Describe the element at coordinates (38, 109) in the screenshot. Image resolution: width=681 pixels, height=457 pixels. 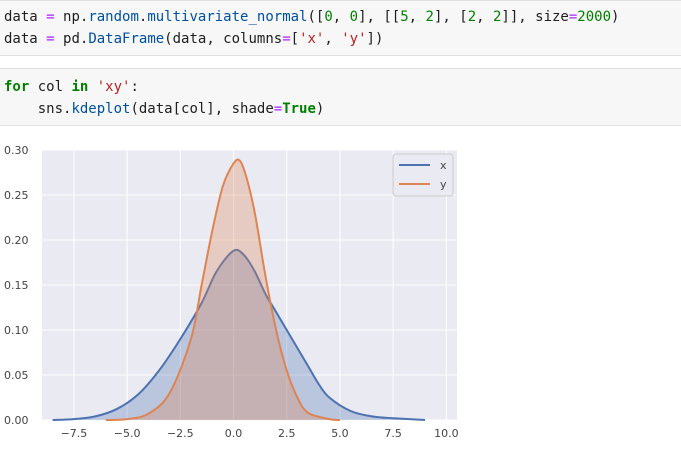
I see `code-token: sns.` at that location.